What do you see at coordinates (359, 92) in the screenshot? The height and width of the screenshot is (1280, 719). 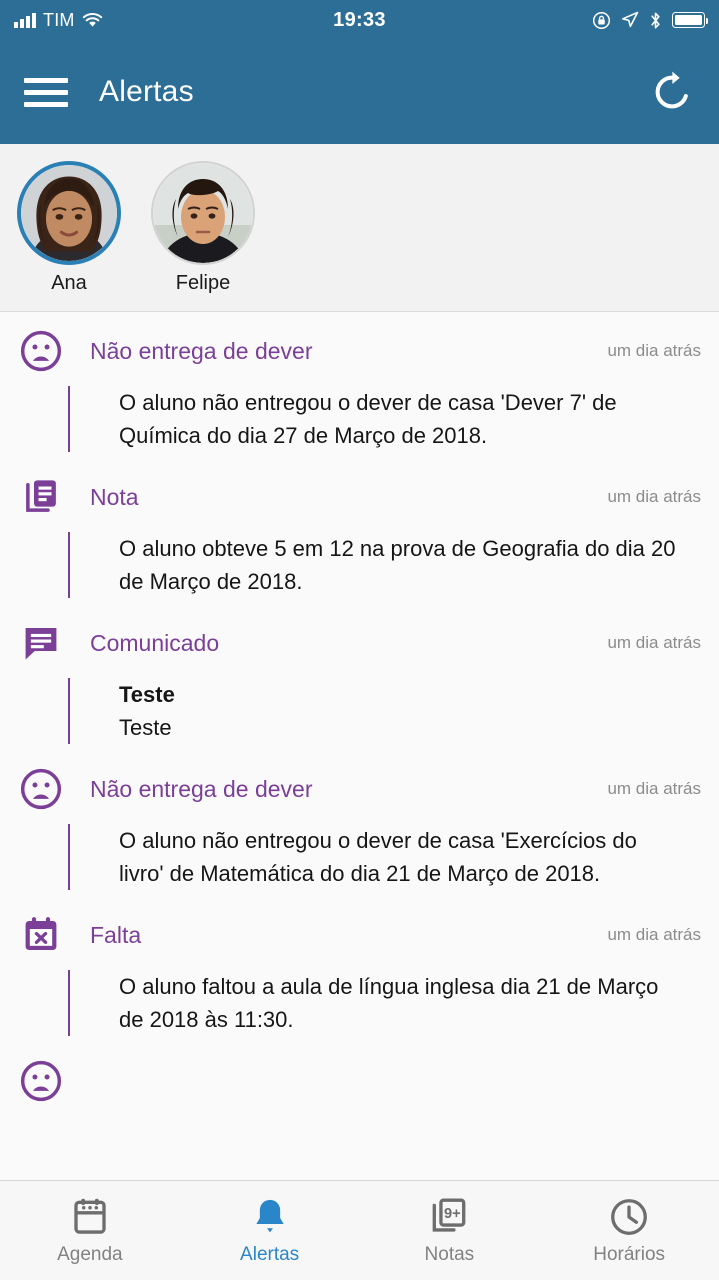 I see `nav-bar: Alertas` at bounding box center [359, 92].